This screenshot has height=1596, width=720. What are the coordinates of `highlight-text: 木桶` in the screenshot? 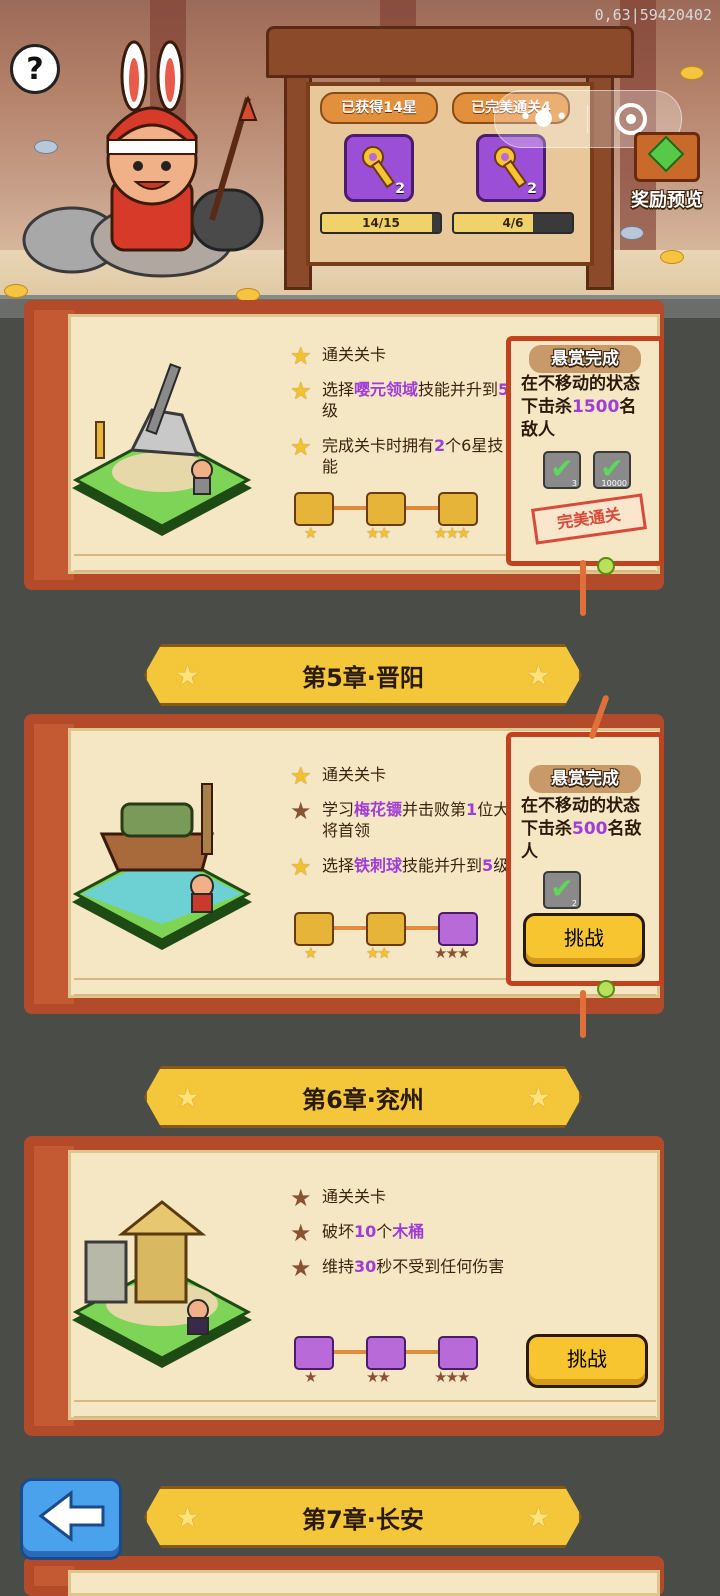 It's located at (408, 1231).